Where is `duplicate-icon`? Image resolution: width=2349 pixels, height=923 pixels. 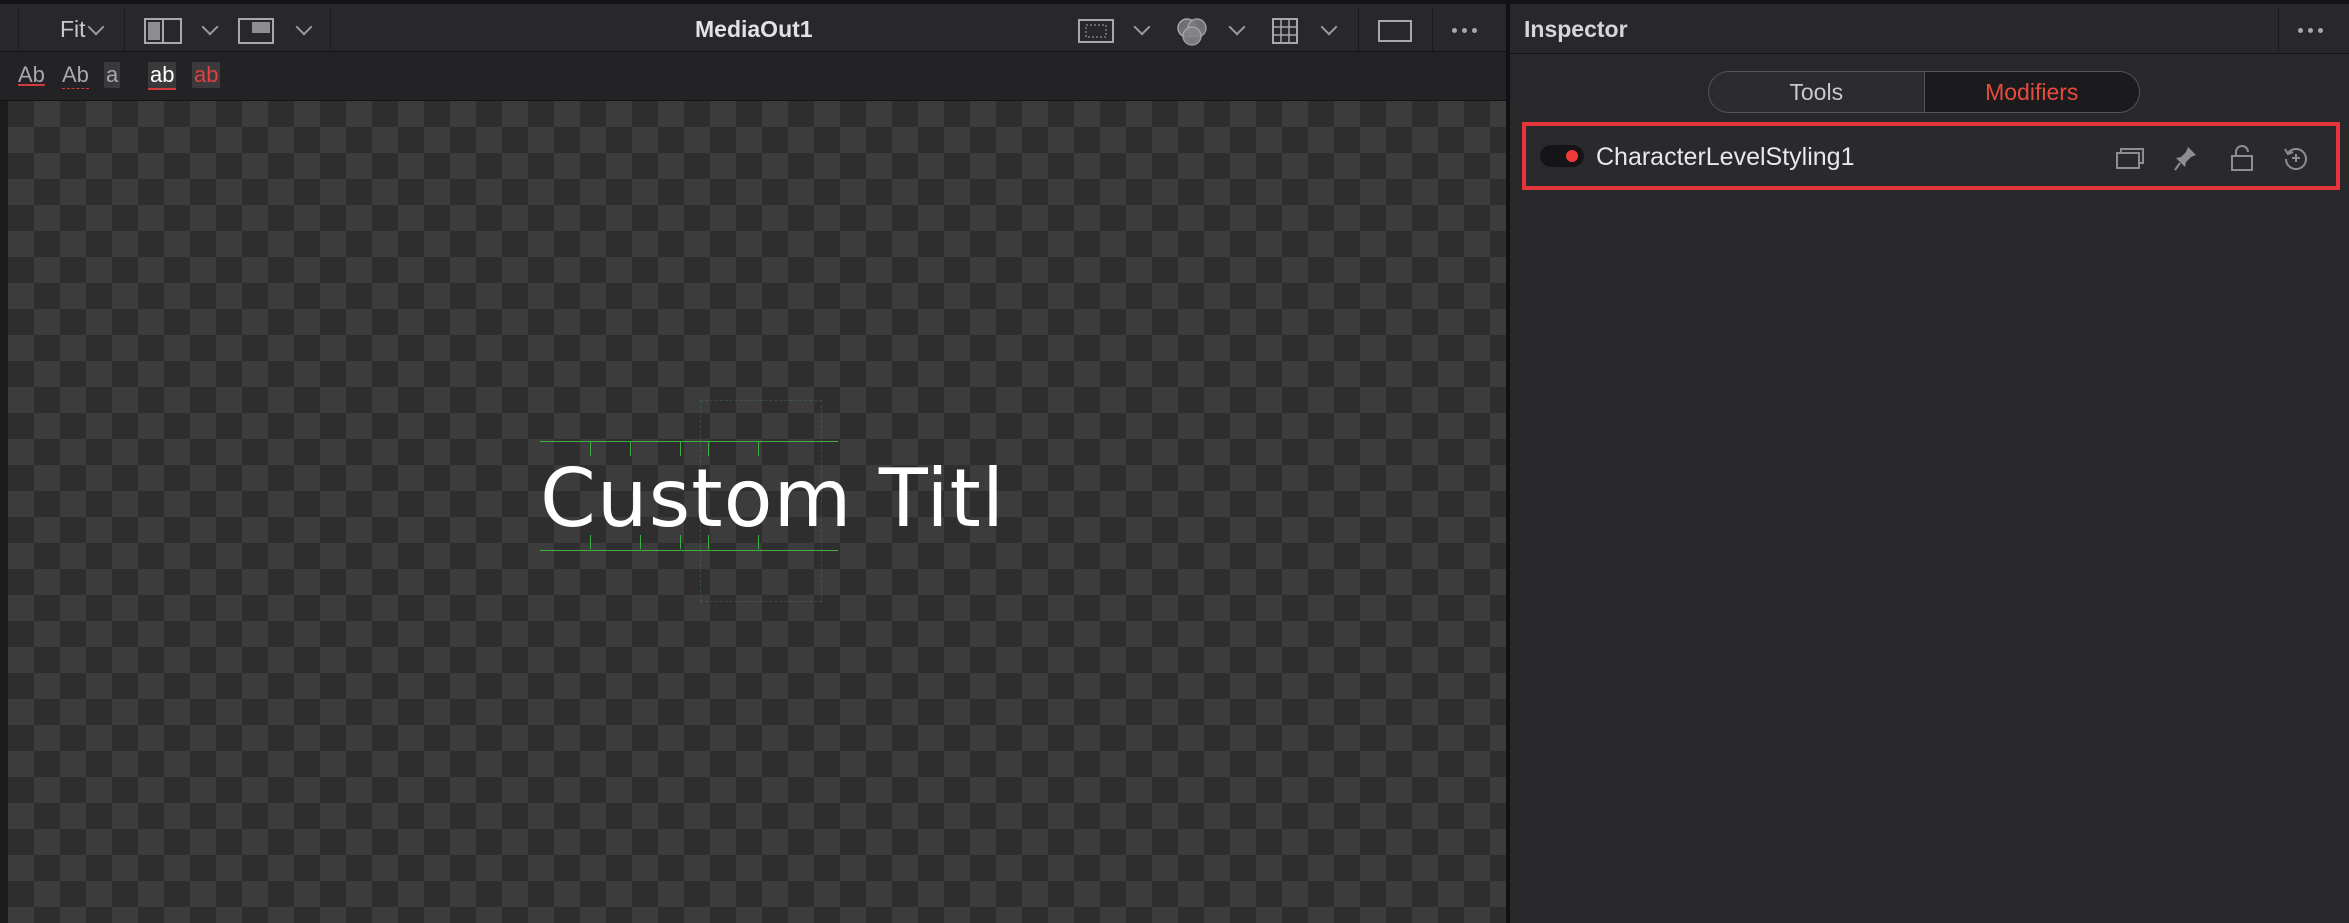 duplicate-icon is located at coordinates (2130, 158).